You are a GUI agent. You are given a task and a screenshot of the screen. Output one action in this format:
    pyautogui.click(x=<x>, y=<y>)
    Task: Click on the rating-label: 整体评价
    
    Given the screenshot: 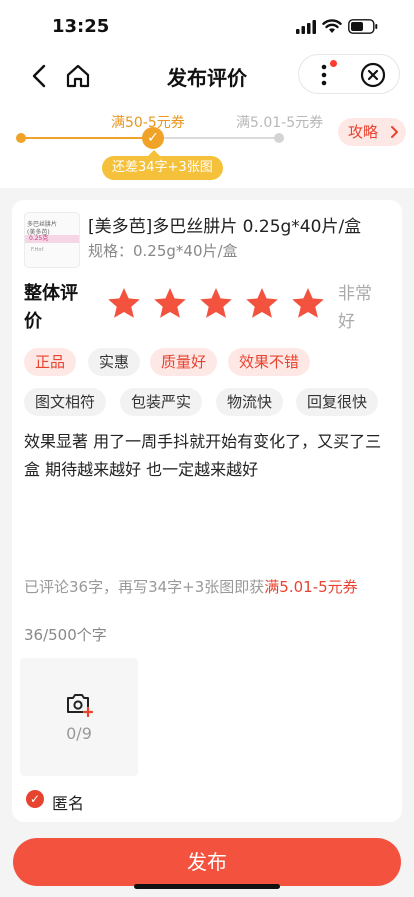 What is the action you would take?
    pyautogui.click(x=51, y=307)
    